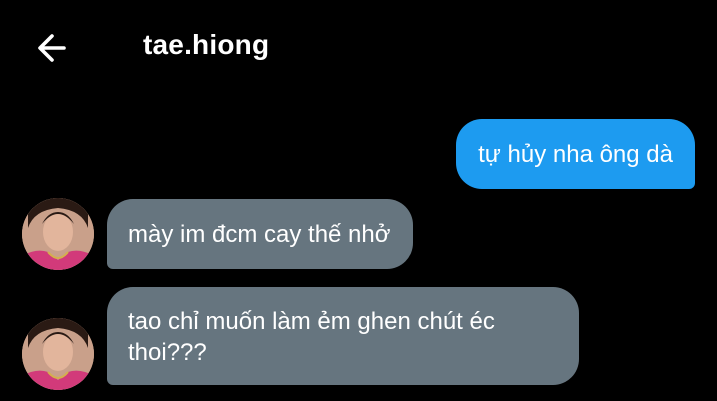 Image resolution: width=717 pixels, height=401 pixels. I want to click on arrow-left-icon, so click(52, 48).